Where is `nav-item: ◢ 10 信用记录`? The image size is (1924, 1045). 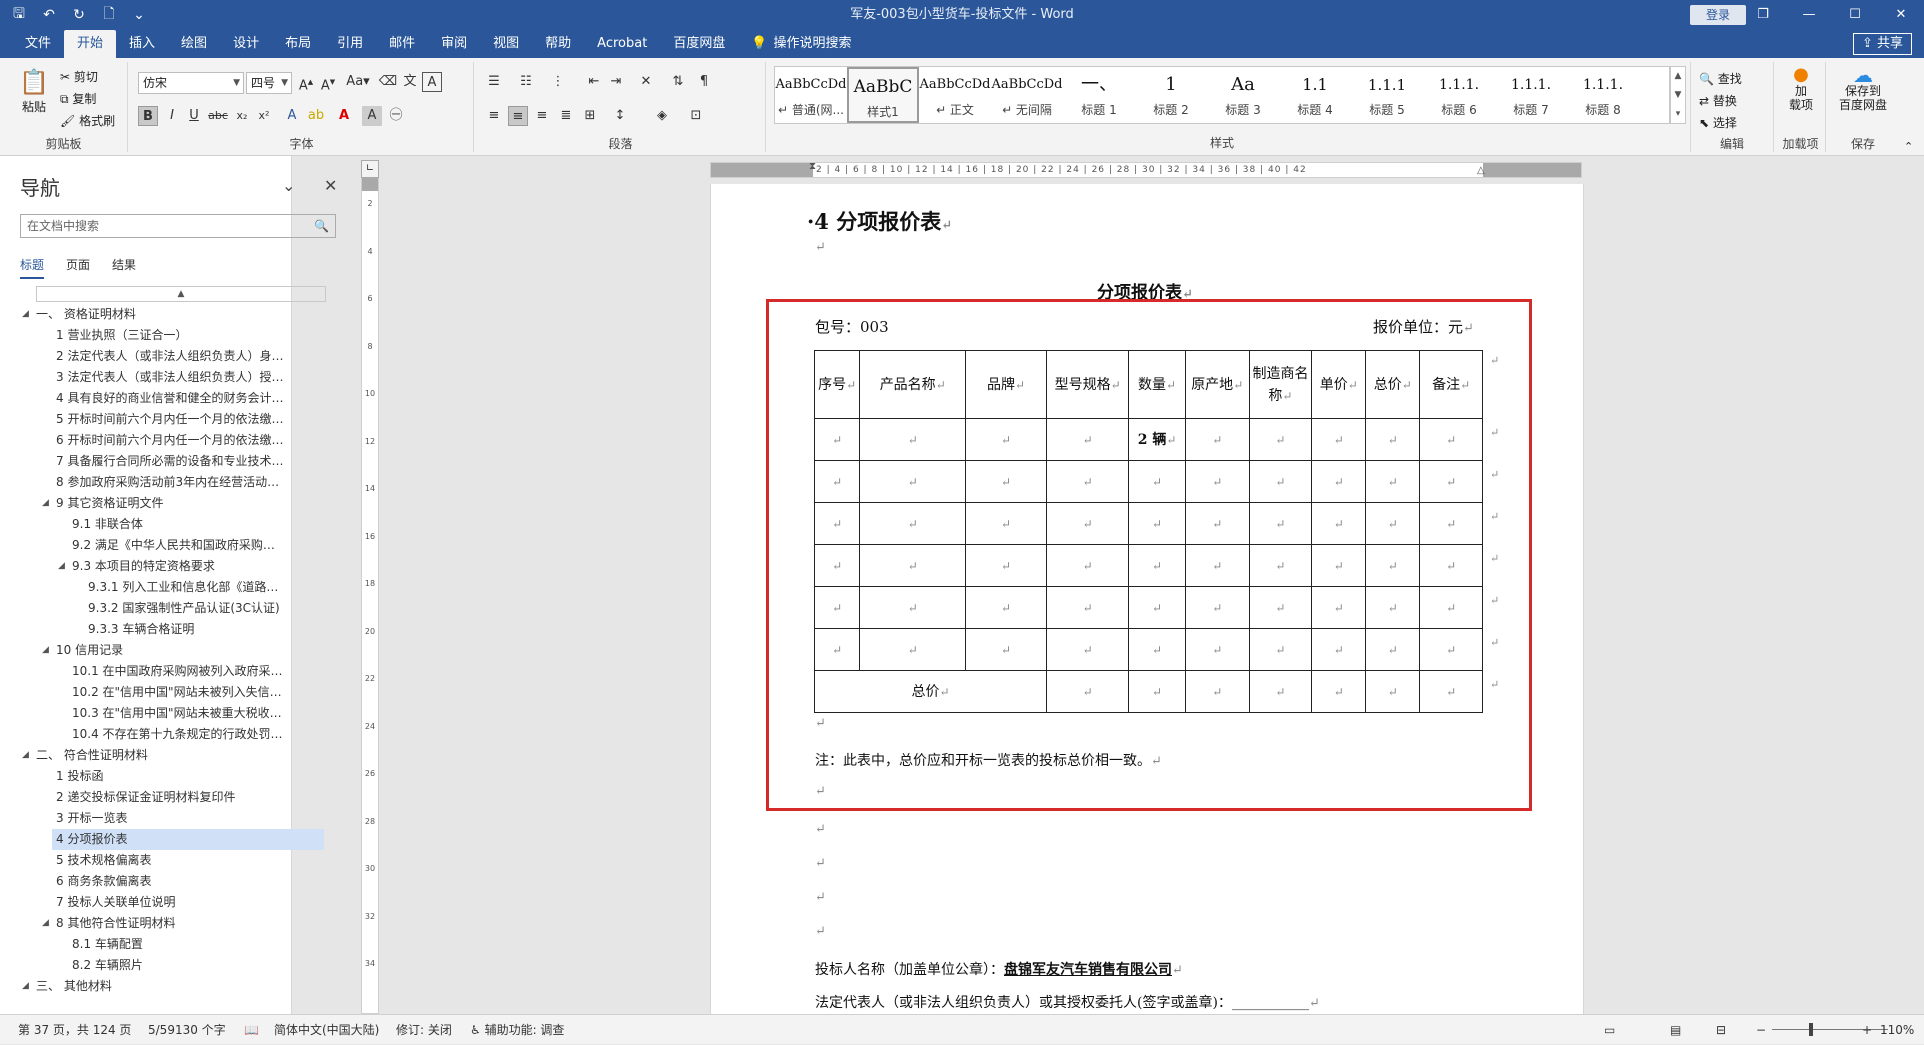
nav-item: ◢ 10 信用记录 is located at coordinates (146, 650).